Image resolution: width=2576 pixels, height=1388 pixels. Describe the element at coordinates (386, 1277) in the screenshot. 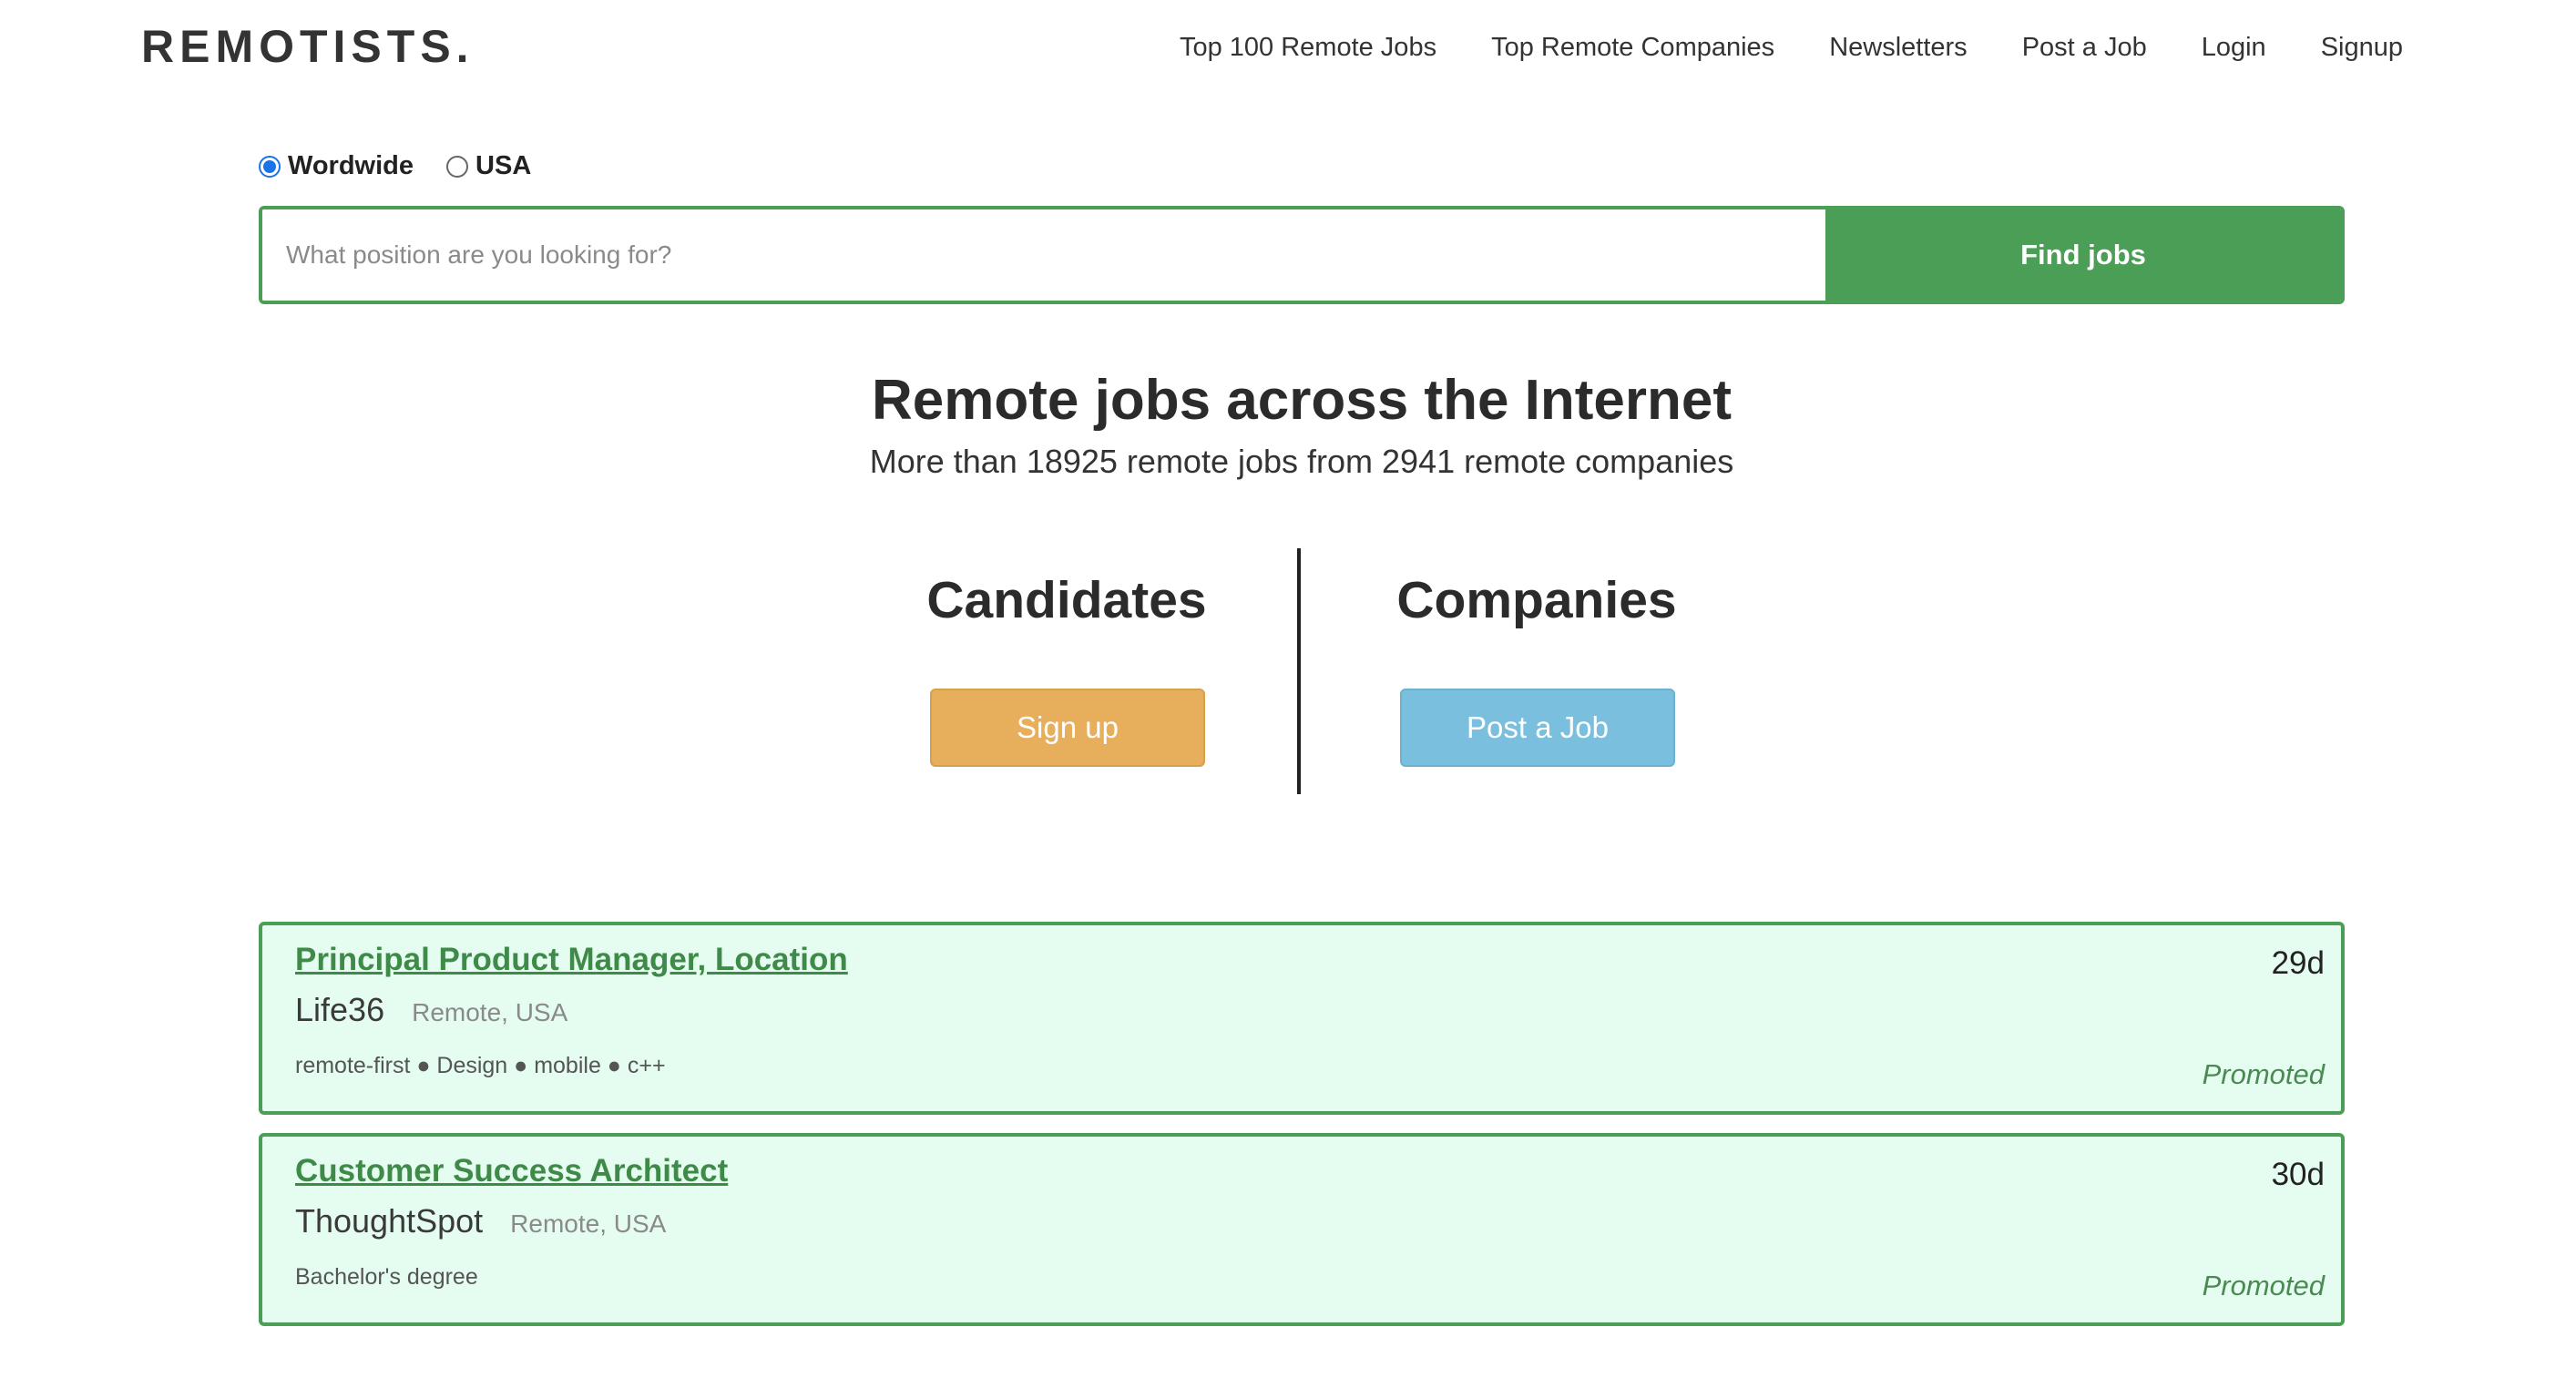

I see `job-tags: Bachelor's degree` at that location.